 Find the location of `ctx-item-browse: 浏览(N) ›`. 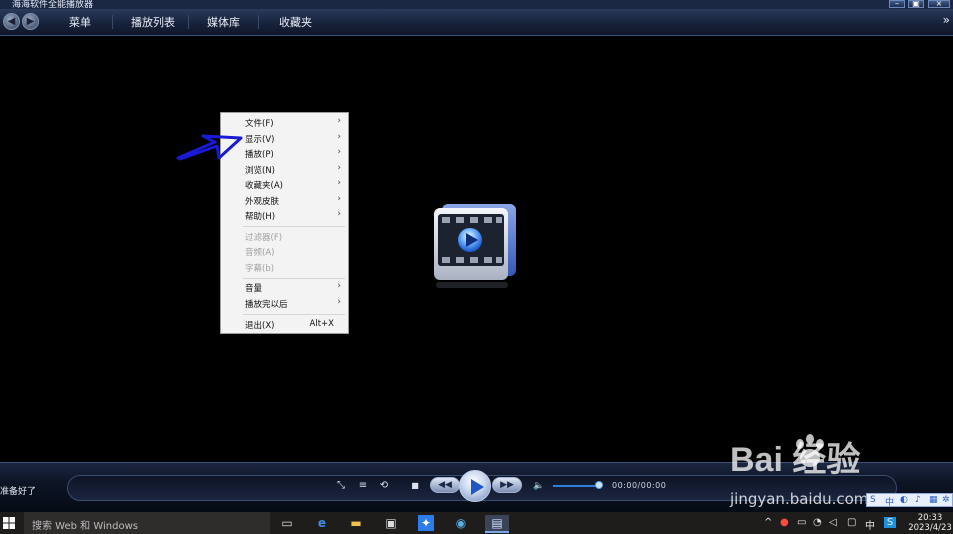

ctx-item-browse: 浏览(N) › is located at coordinates (284, 169).